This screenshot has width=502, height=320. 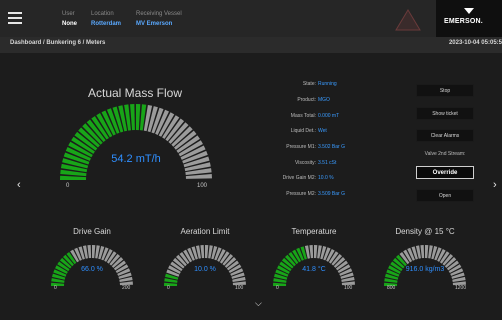 I want to click on brand-logo: EMERSON., so click(x=469, y=18).